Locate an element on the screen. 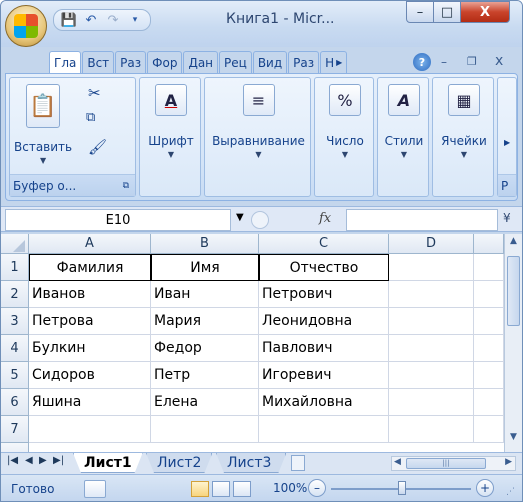  paste-button: 📋 Вставить ▼ is located at coordinates (43, 124).